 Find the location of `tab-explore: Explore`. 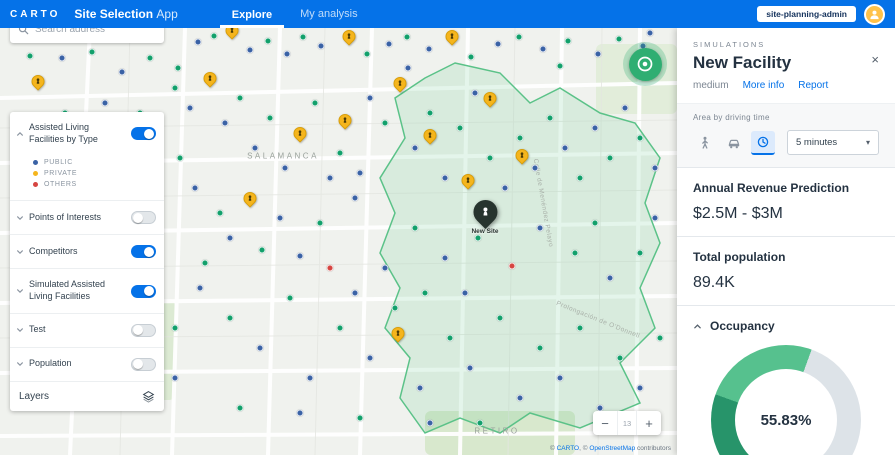

tab-explore: Explore is located at coordinates (252, 14).